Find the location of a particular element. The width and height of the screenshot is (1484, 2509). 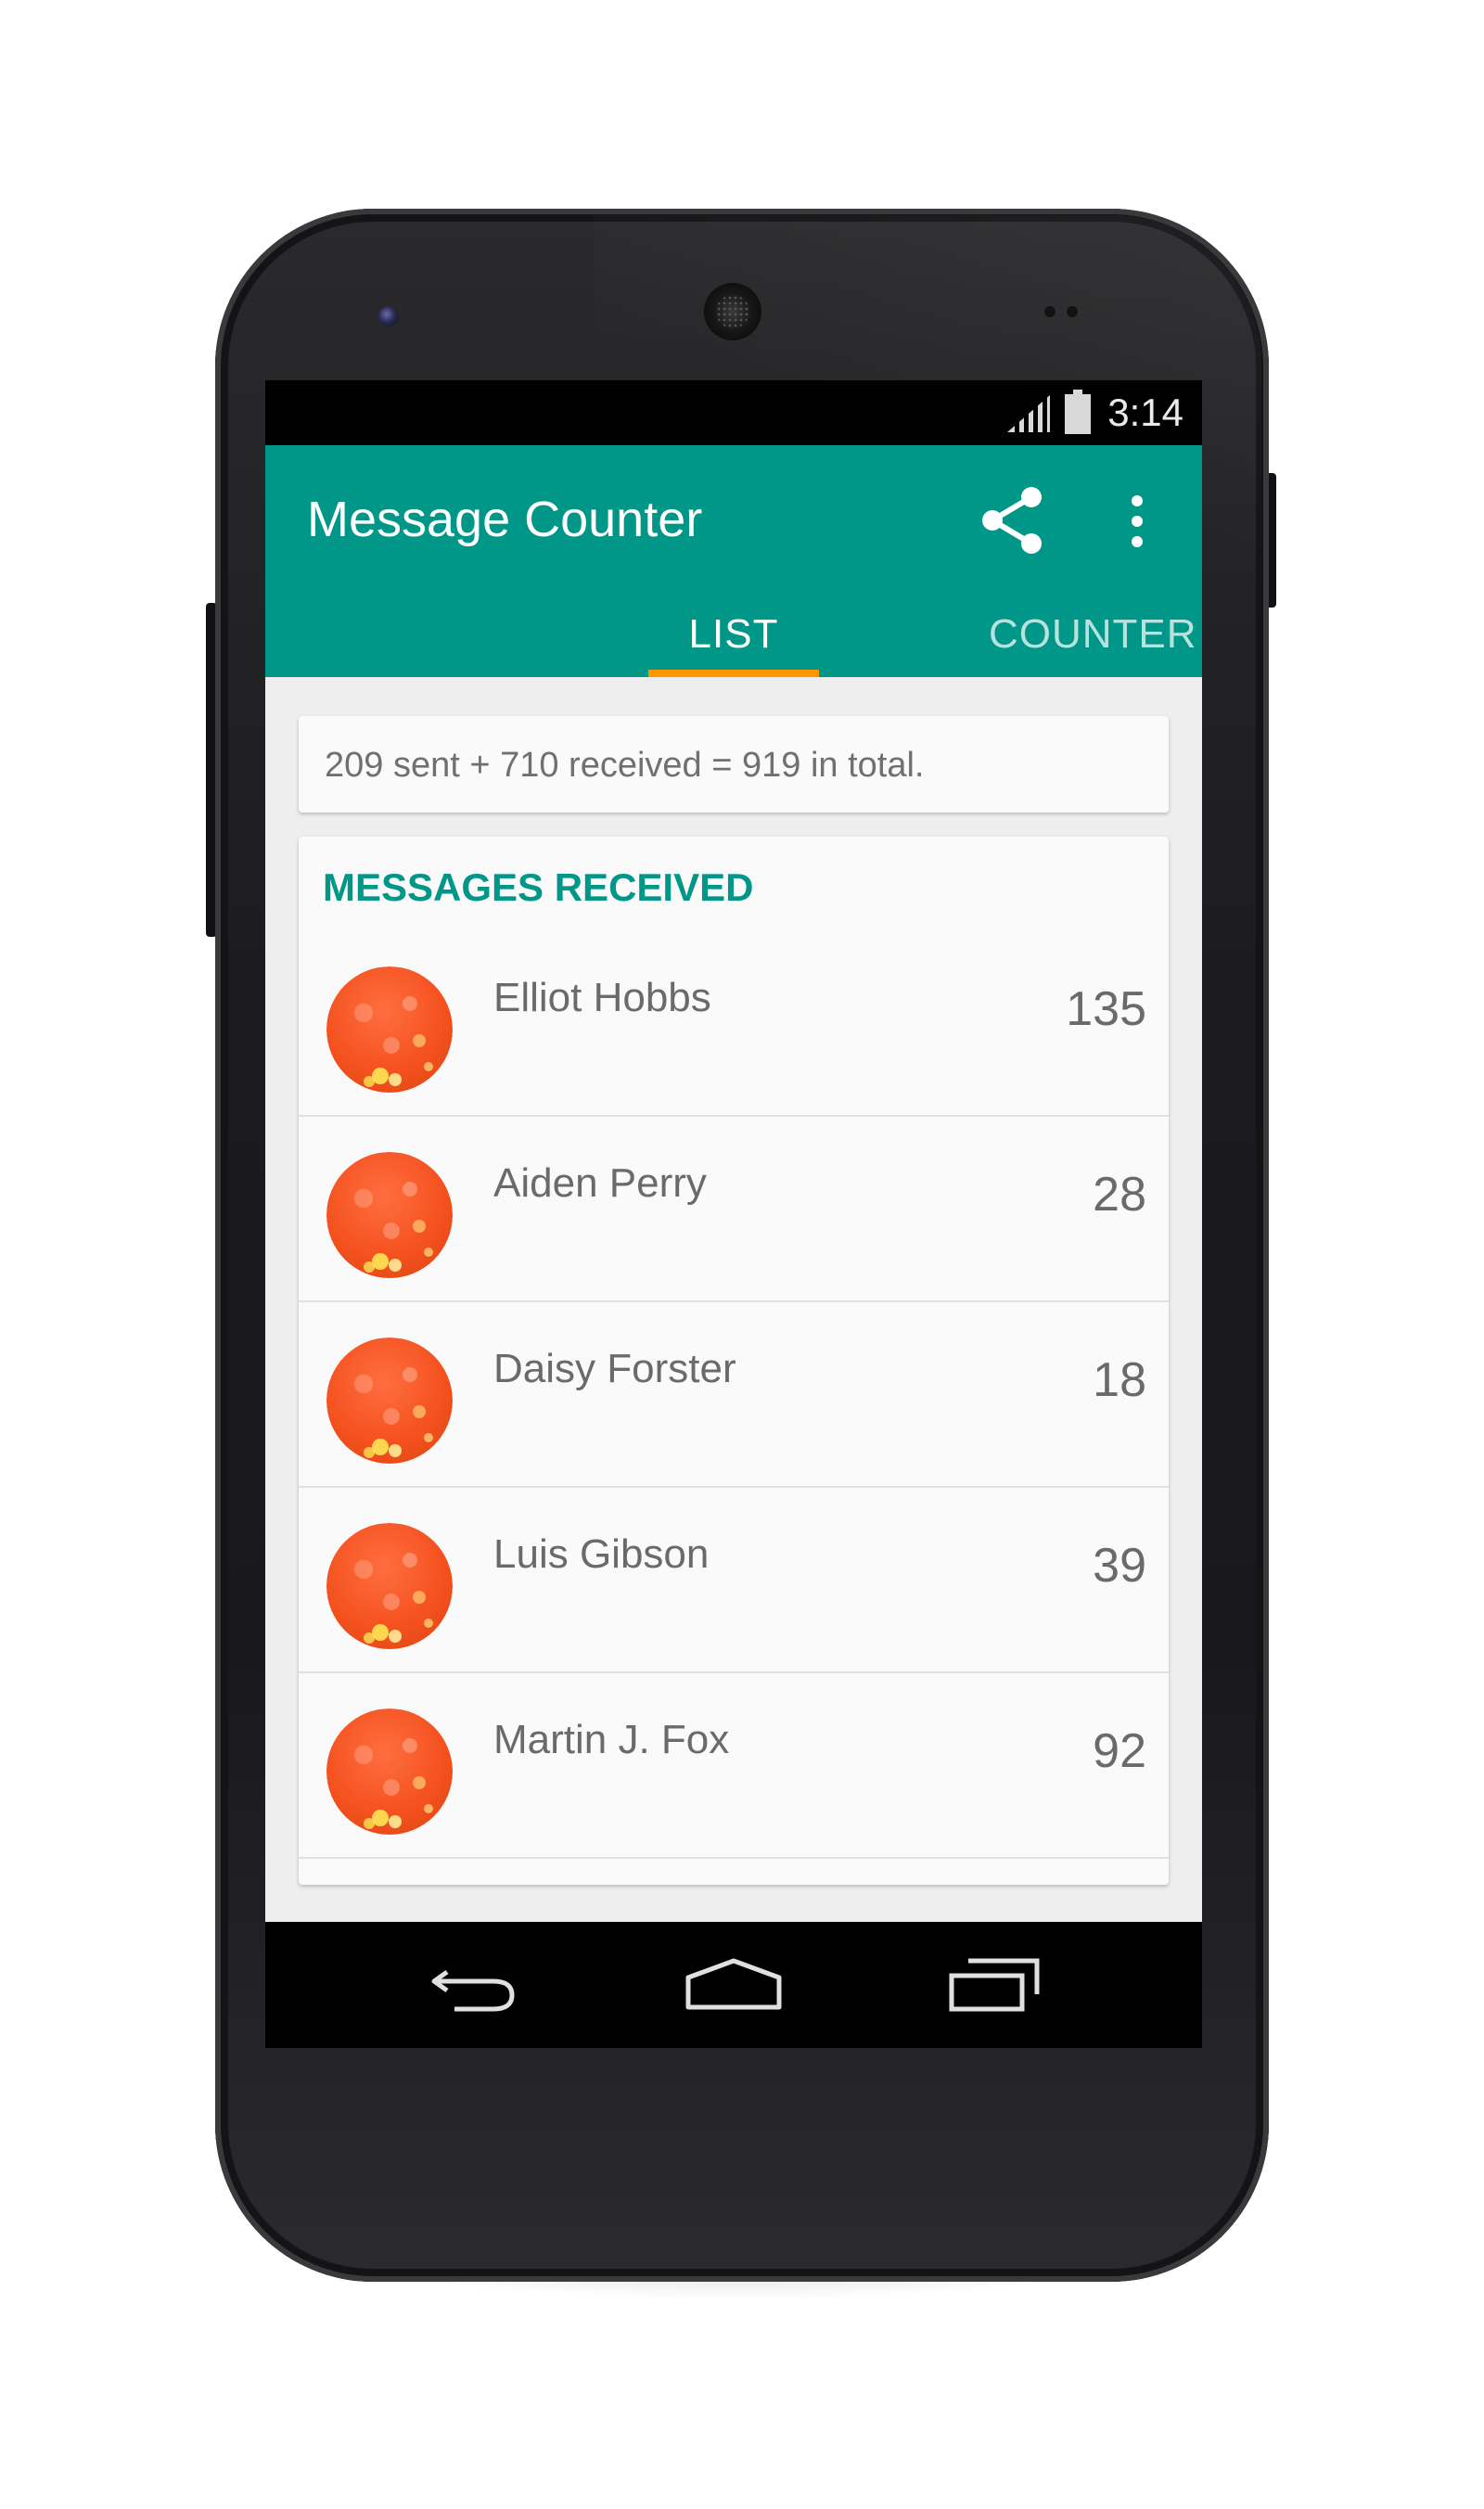

home-icon is located at coordinates (733, 1985).